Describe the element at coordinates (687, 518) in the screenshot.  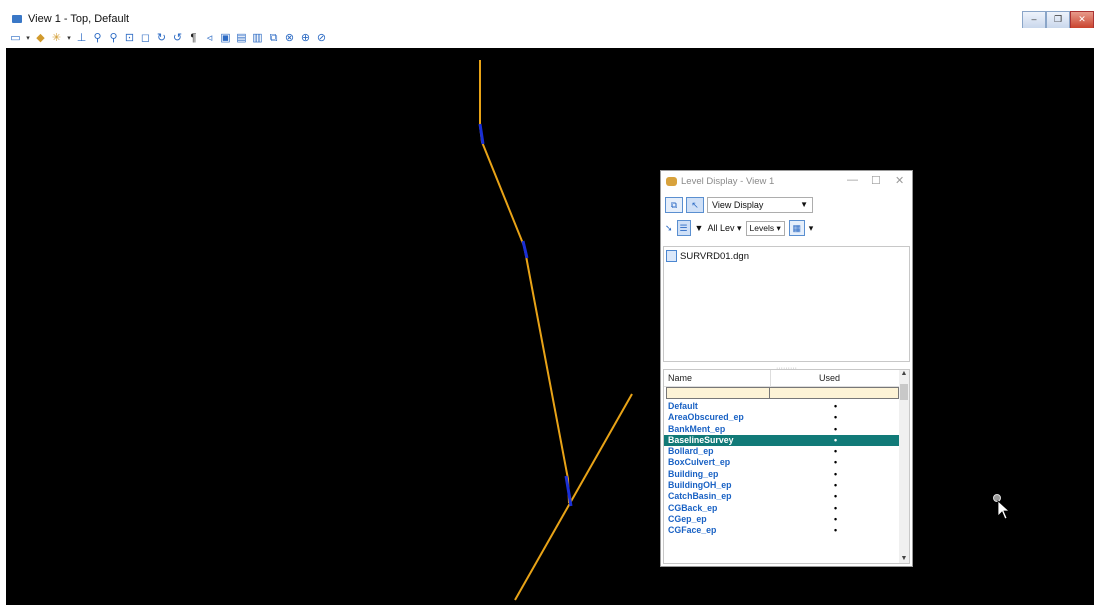
I see `level-name: CGep_ep` at that location.